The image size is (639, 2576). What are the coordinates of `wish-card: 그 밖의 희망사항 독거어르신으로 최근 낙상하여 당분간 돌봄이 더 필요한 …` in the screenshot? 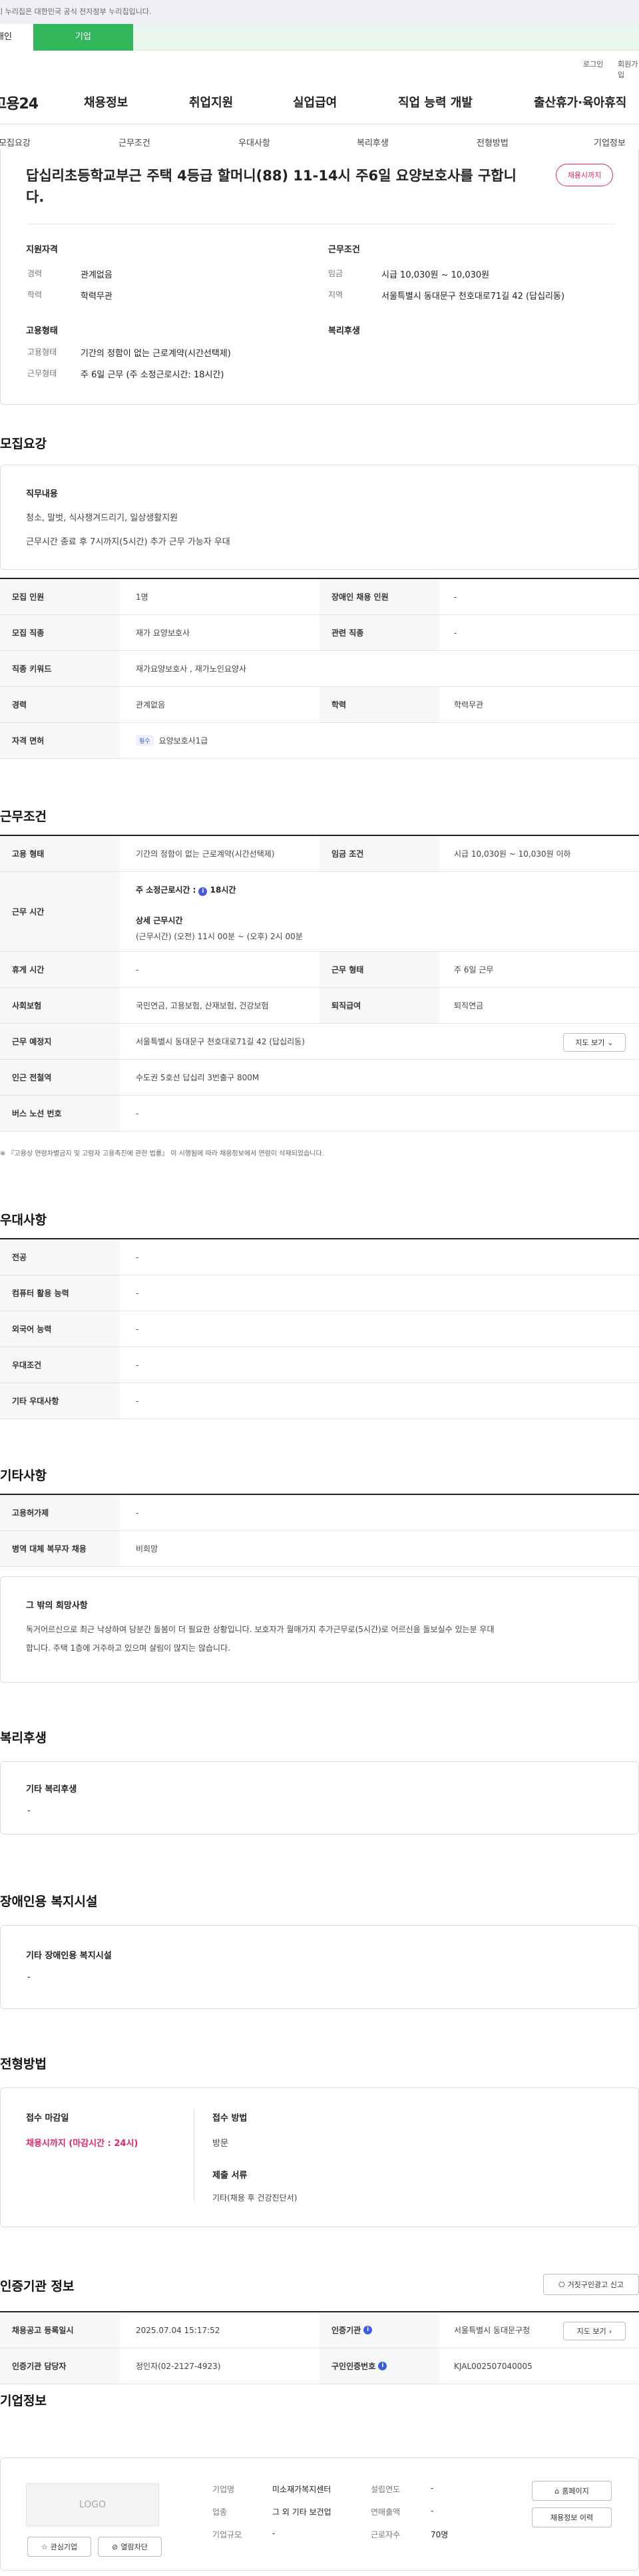 It's located at (319, 1629).